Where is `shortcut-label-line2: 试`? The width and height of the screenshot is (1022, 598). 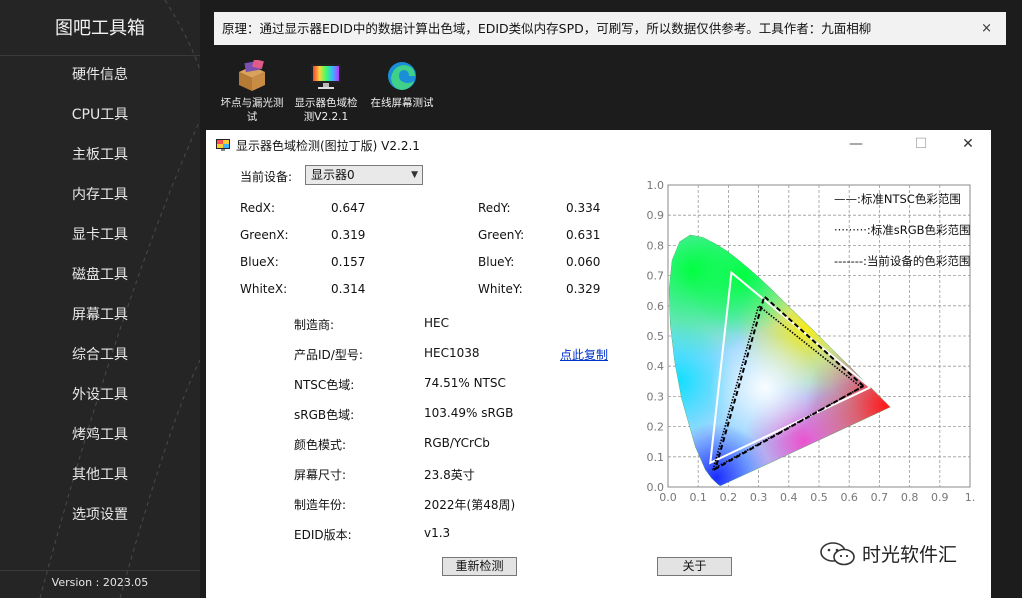
shortcut-label-line2: 试 is located at coordinates (252, 117).